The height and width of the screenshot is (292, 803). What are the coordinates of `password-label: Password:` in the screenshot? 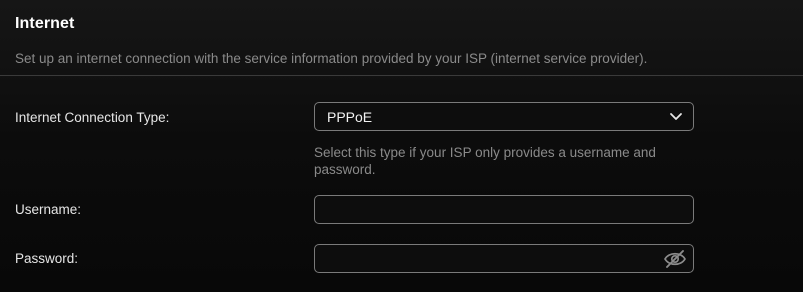 It's located at (47, 258).